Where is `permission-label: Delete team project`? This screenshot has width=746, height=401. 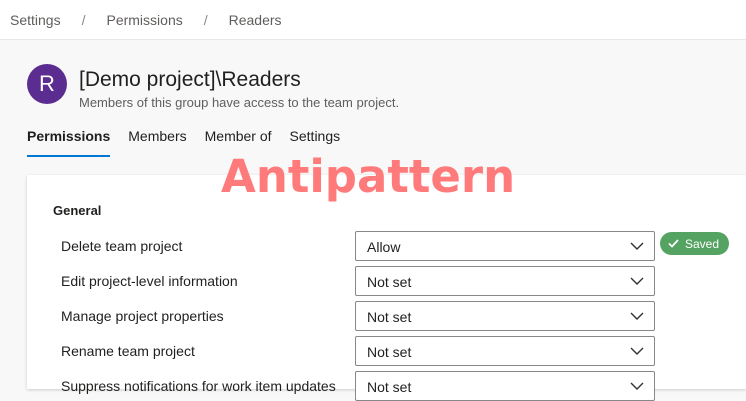 permission-label: Delete team project is located at coordinates (122, 246).